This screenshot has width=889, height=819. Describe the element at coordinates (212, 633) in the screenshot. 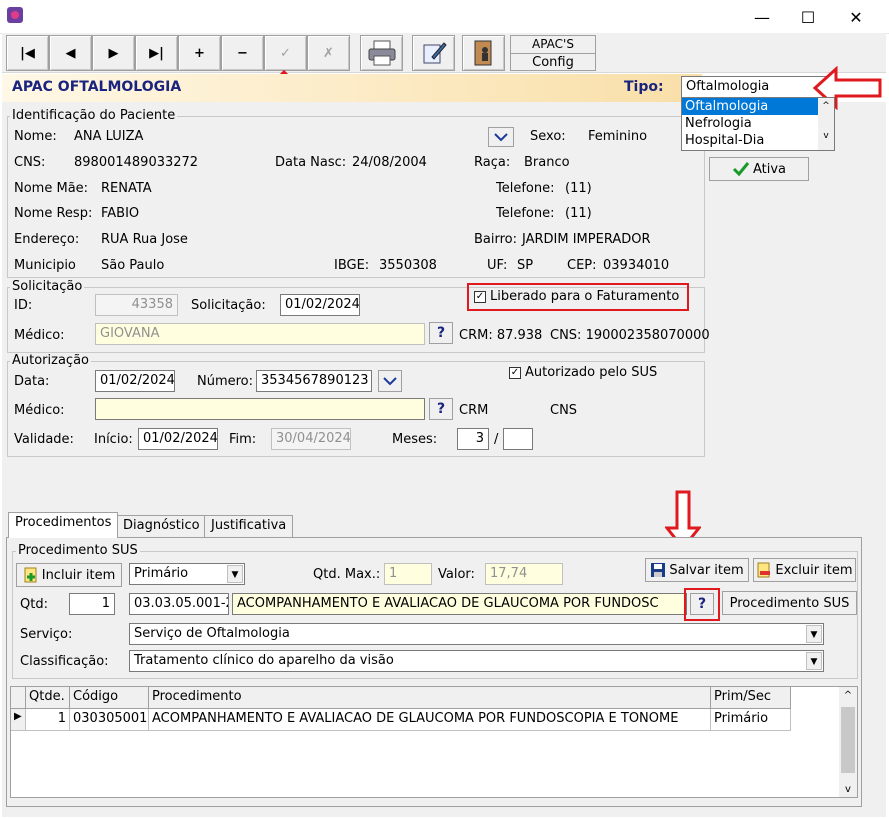

I see `servico-value: Serviço de Oftalmologia` at that location.